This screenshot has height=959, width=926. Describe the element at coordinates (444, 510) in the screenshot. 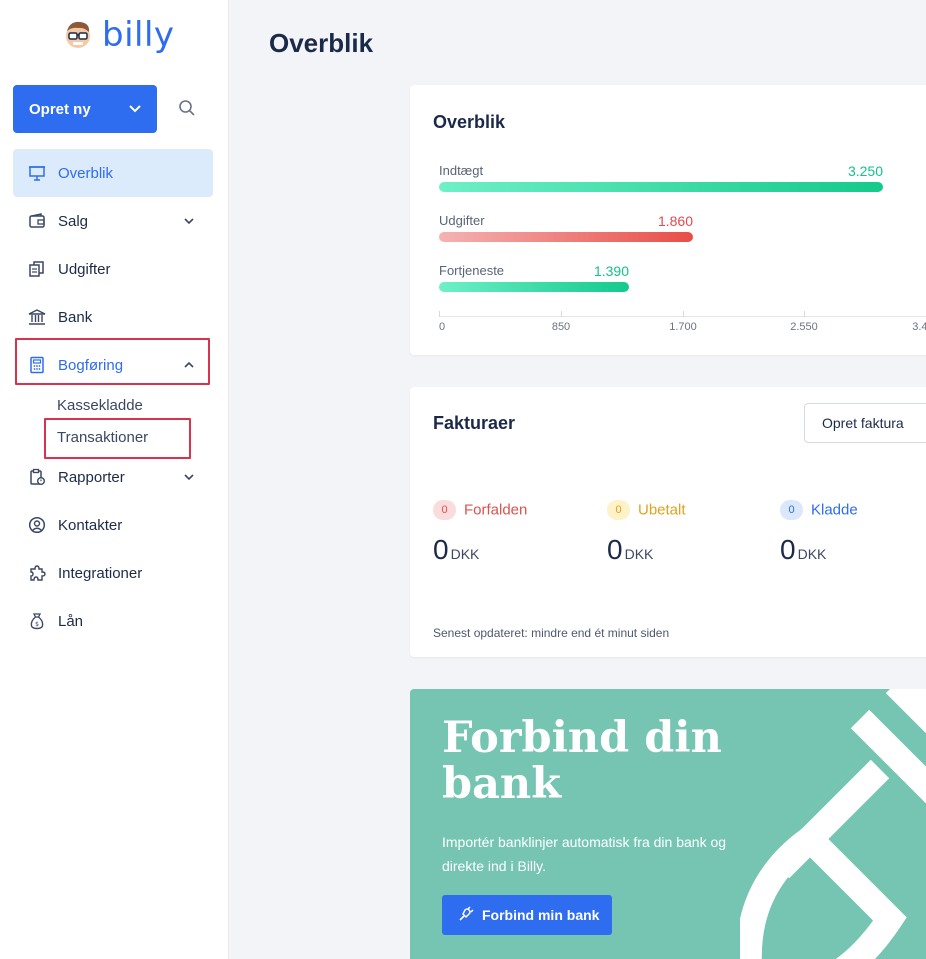

I see `overdue-count-badge: 0` at that location.